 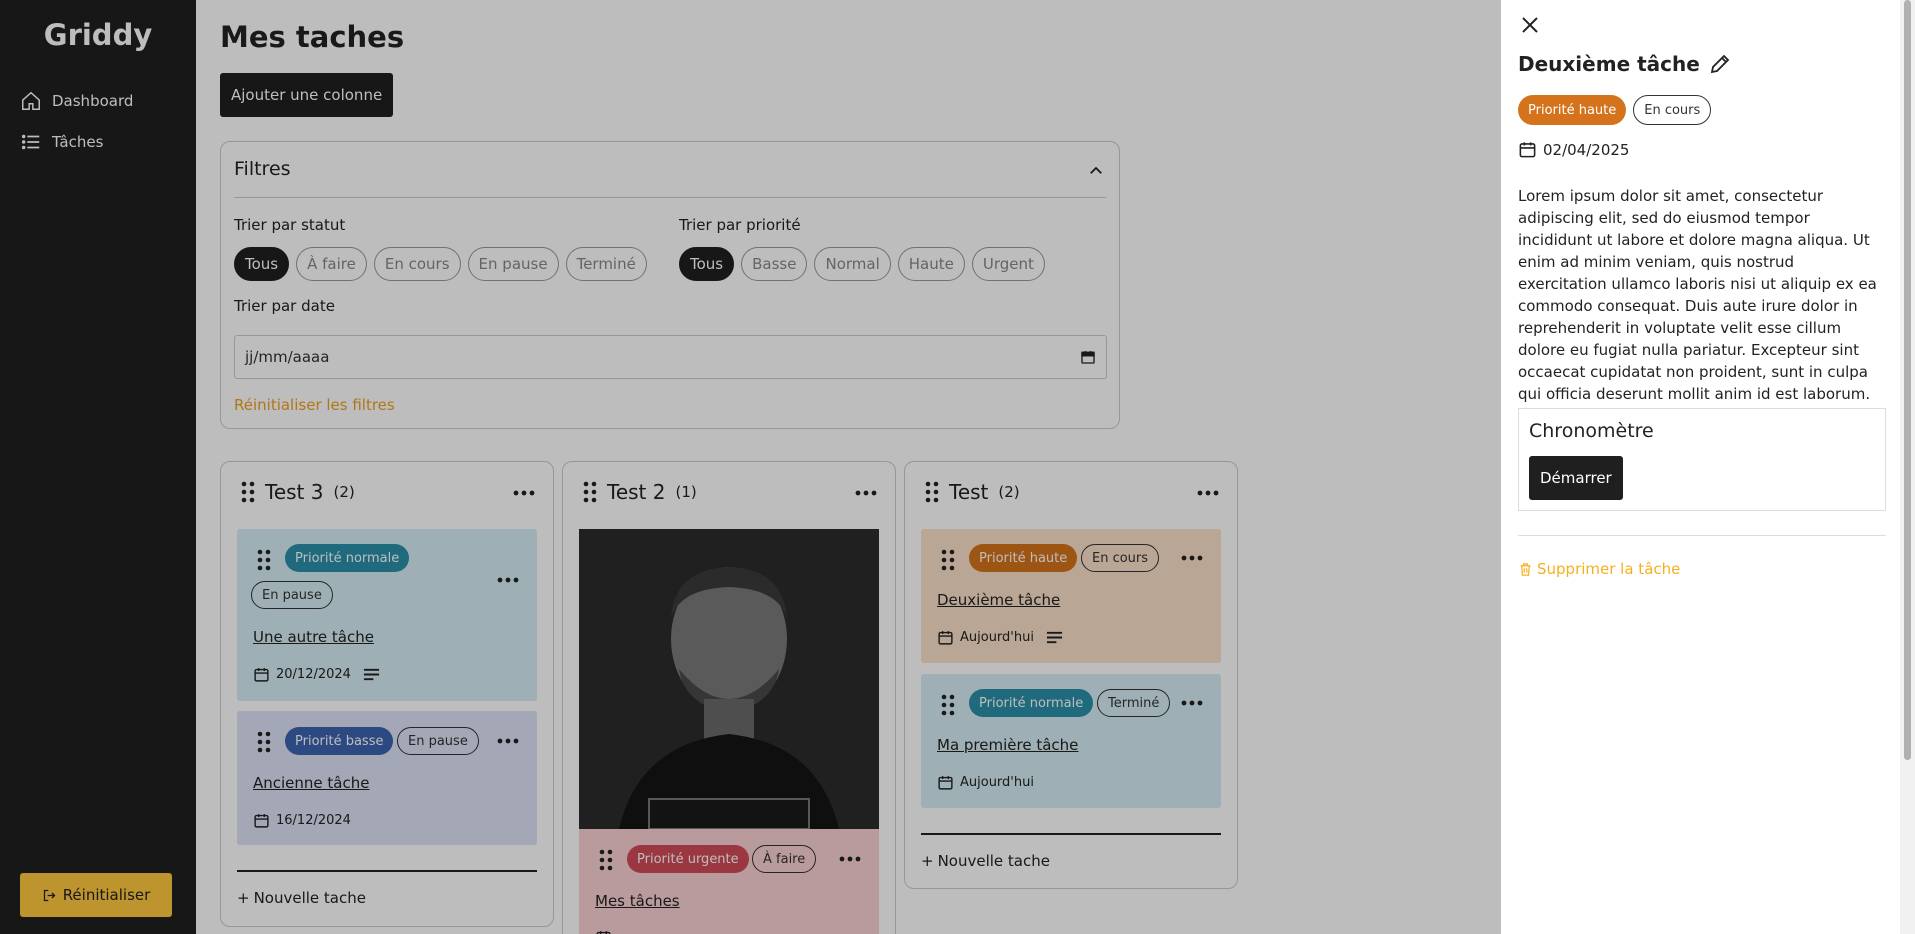 I want to click on status-badge: En cours, so click(x=1672, y=110).